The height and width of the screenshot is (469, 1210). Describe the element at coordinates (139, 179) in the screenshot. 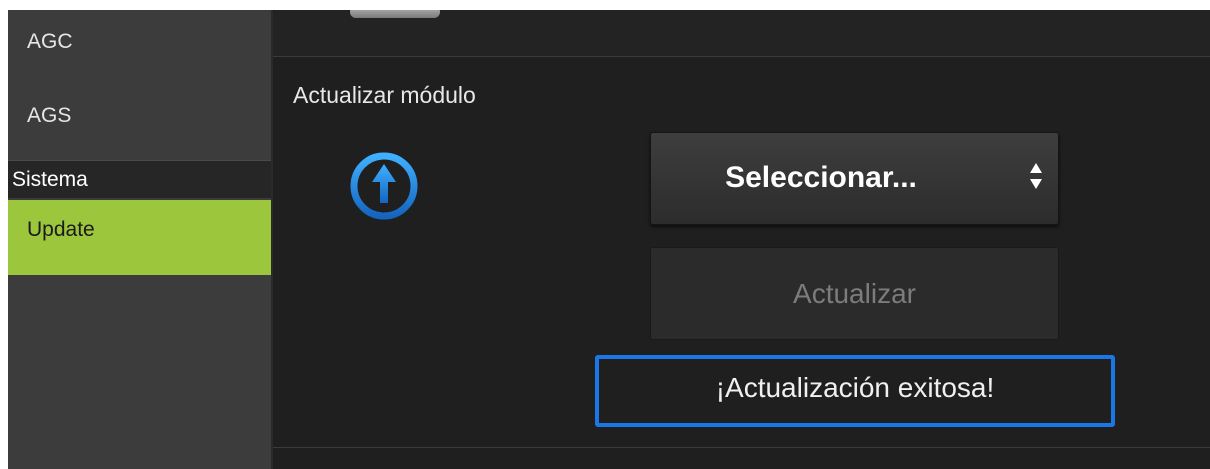

I see `sidebar-section-sistema: Sistema` at that location.